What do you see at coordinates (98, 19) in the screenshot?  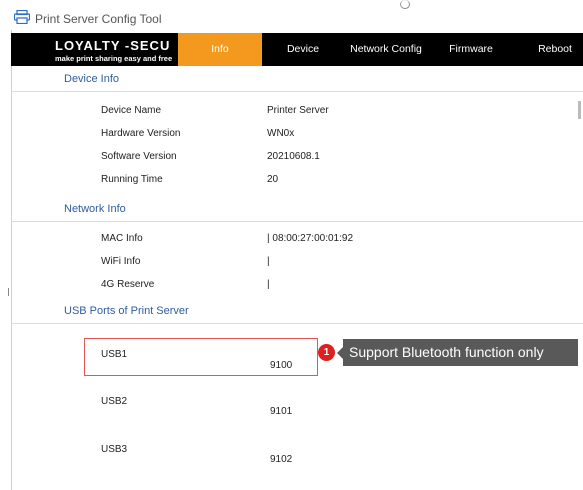 I see `window-title: Print Server Config Tool` at bounding box center [98, 19].